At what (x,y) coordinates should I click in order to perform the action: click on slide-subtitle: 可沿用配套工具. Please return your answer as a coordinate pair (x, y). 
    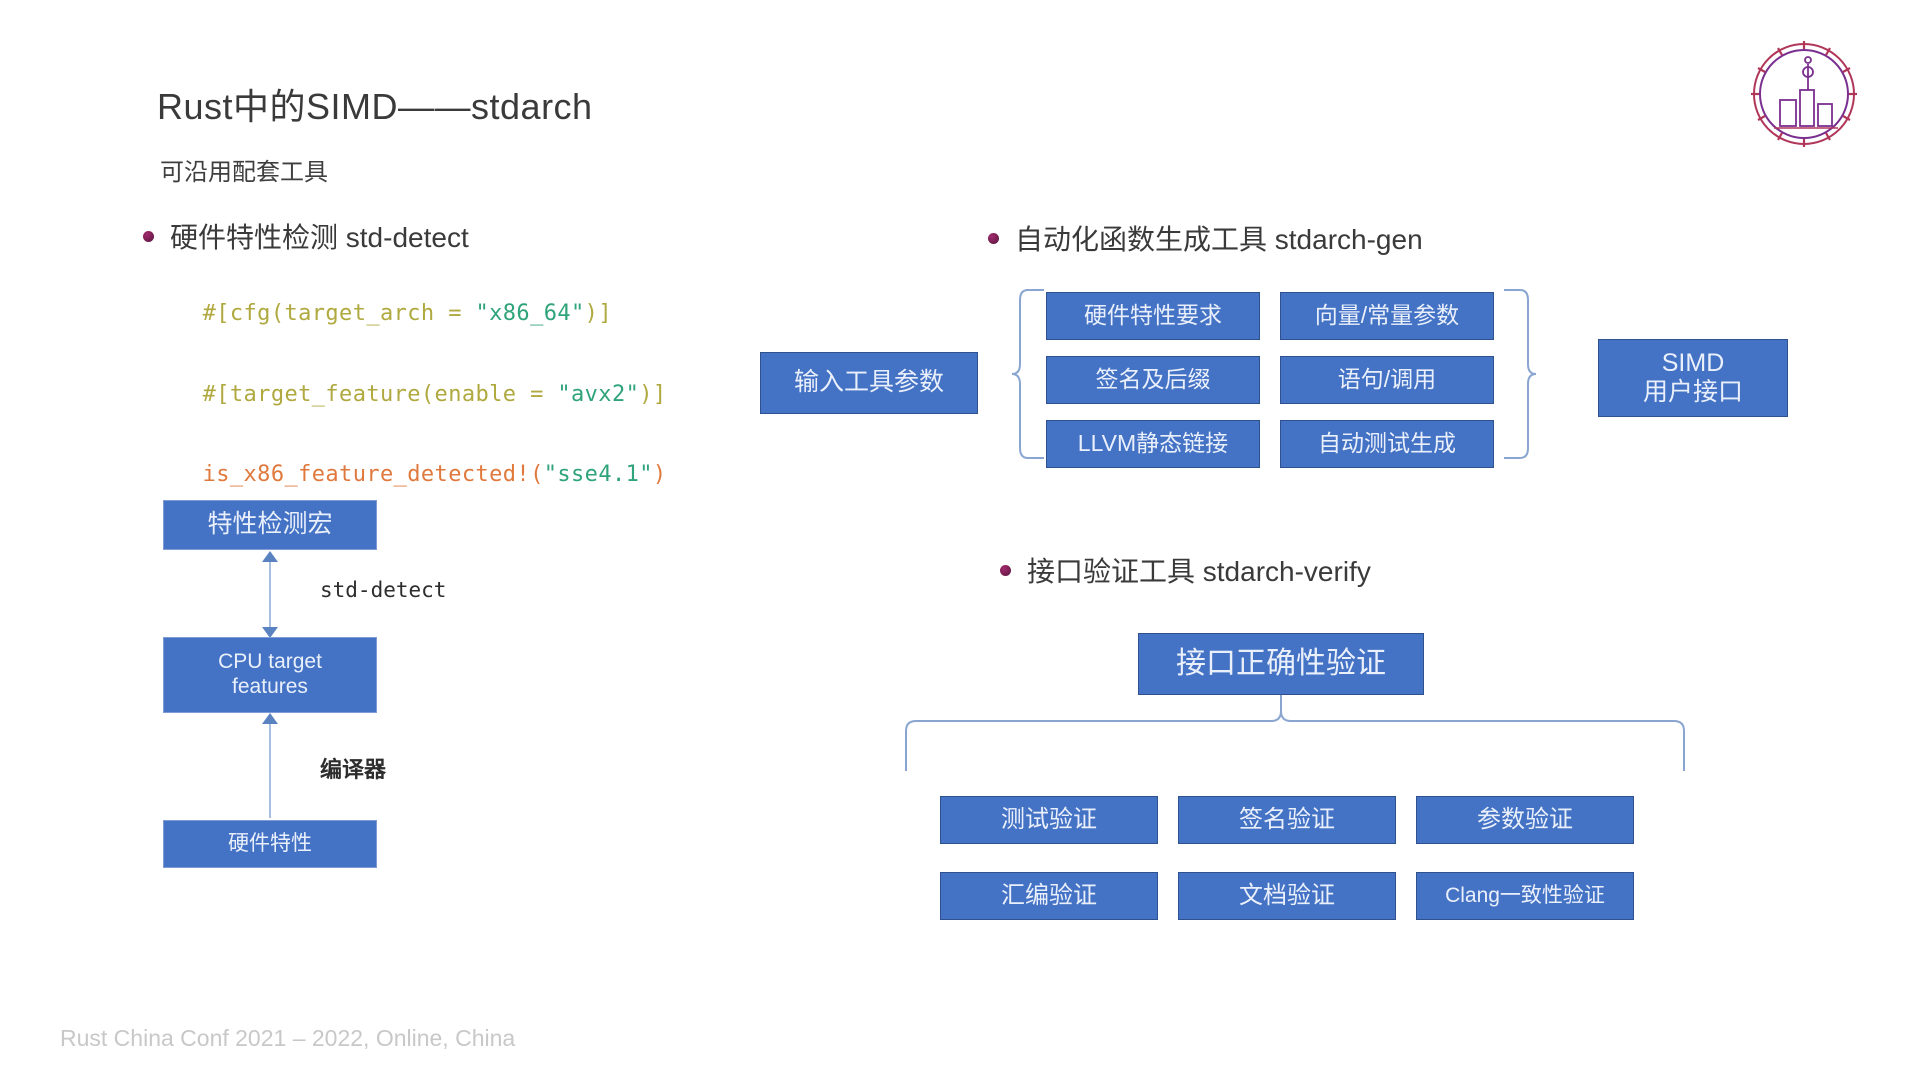
    Looking at the image, I should click on (244, 172).